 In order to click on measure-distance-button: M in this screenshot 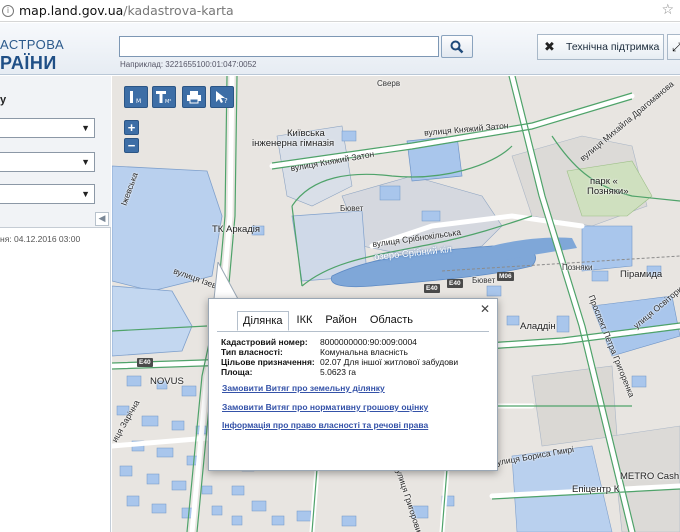, I will do `click(136, 97)`.